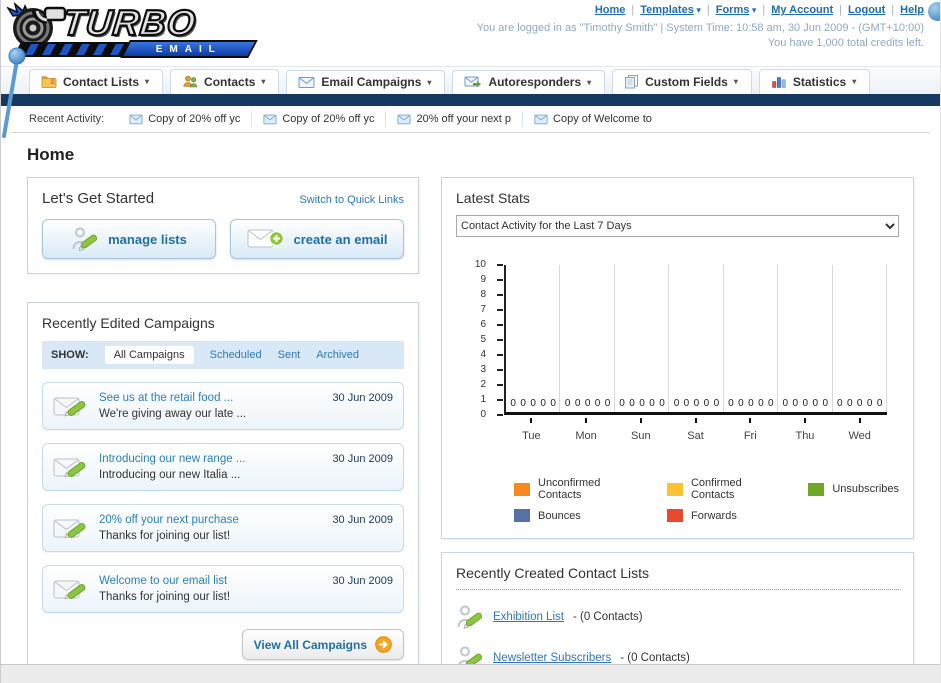  What do you see at coordinates (317, 239) in the screenshot?
I see `create-an-email-button: create an email` at bounding box center [317, 239].